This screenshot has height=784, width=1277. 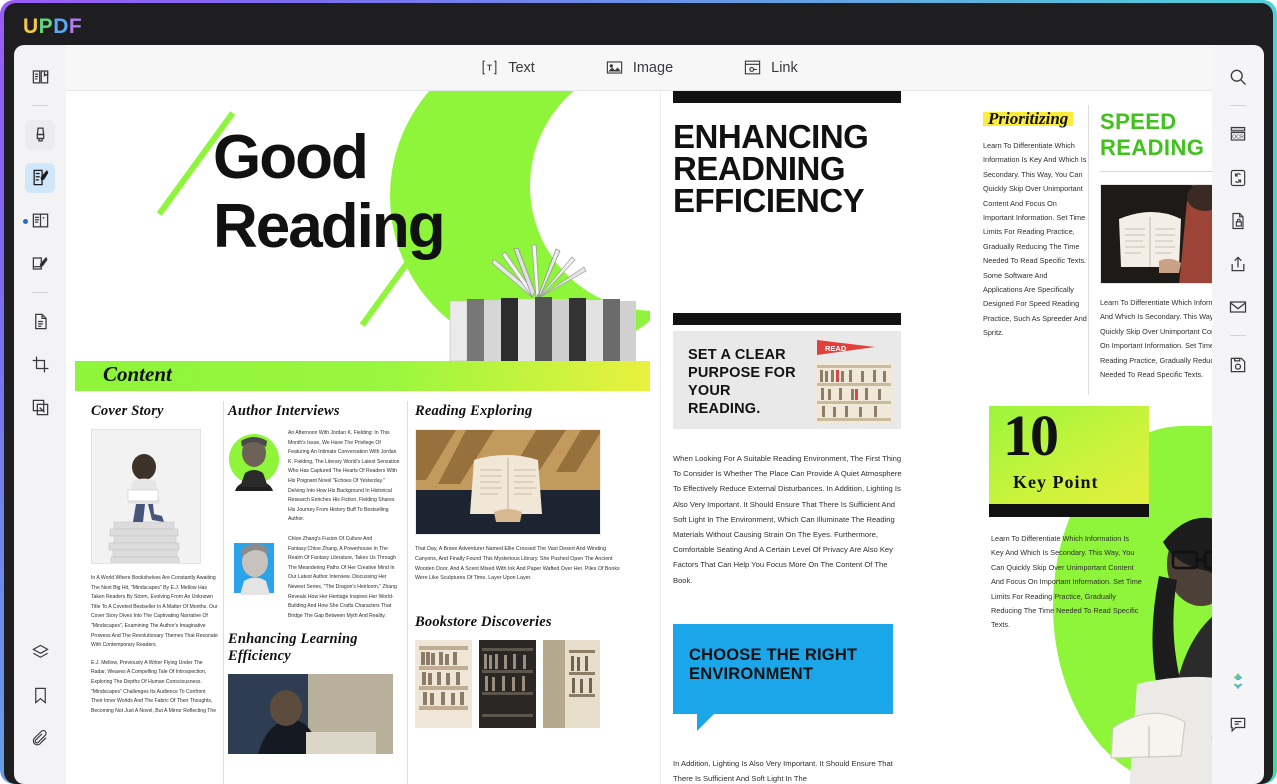 What do you see at coordinates (1056, 482) in the screenshot?
I see `key-point-label: Key Point` at bounding box center [1056, 482].